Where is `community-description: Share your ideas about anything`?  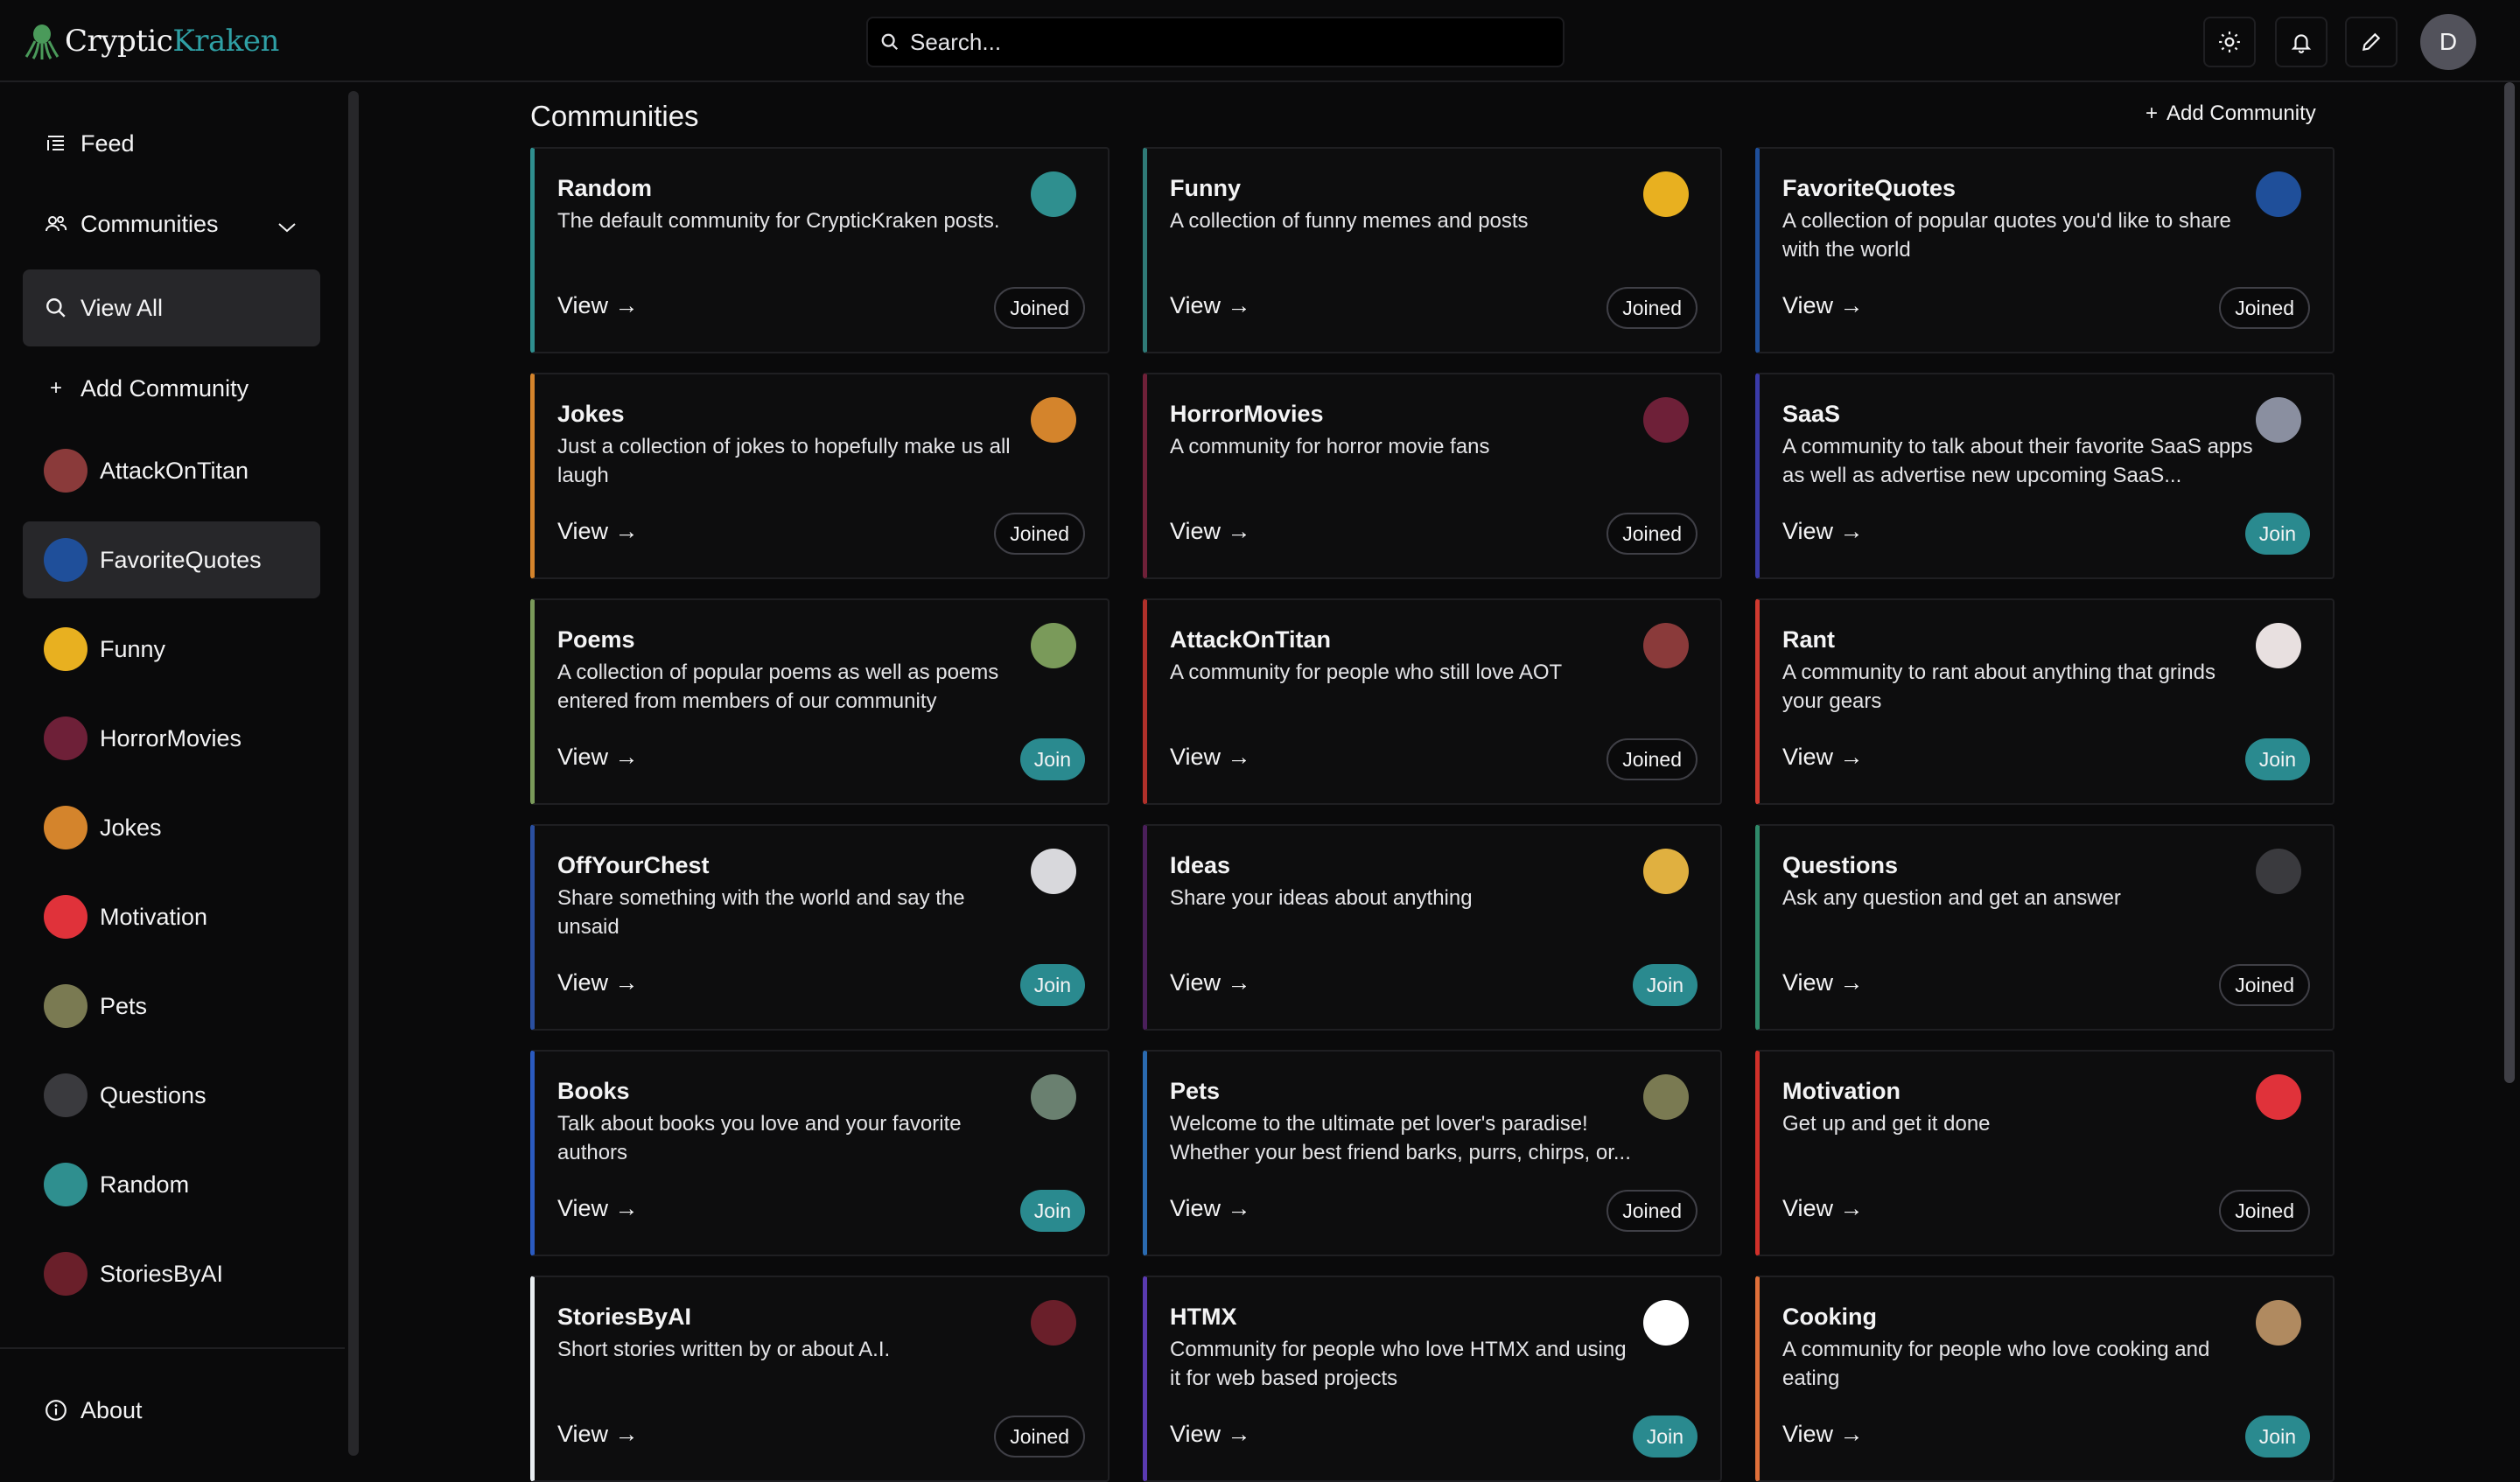
community-description: Share your ideas about anything is located at coordinates (1321, 898).